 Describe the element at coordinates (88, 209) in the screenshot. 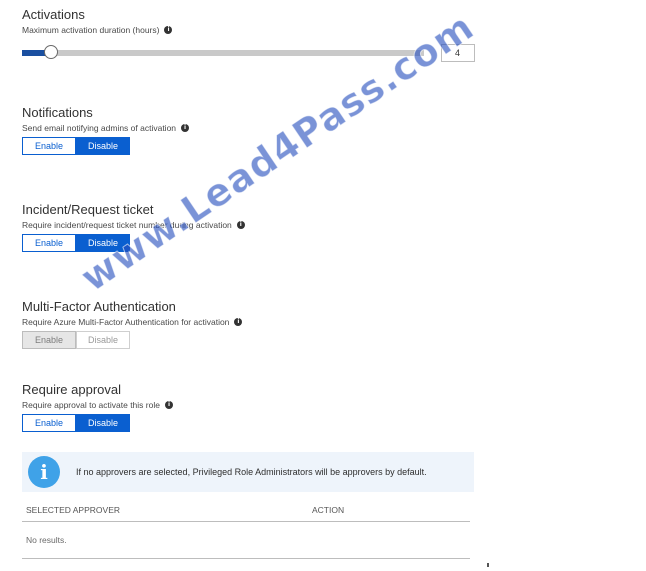

I see `incident-ticket-title: Incident/Request ticket` at that location.